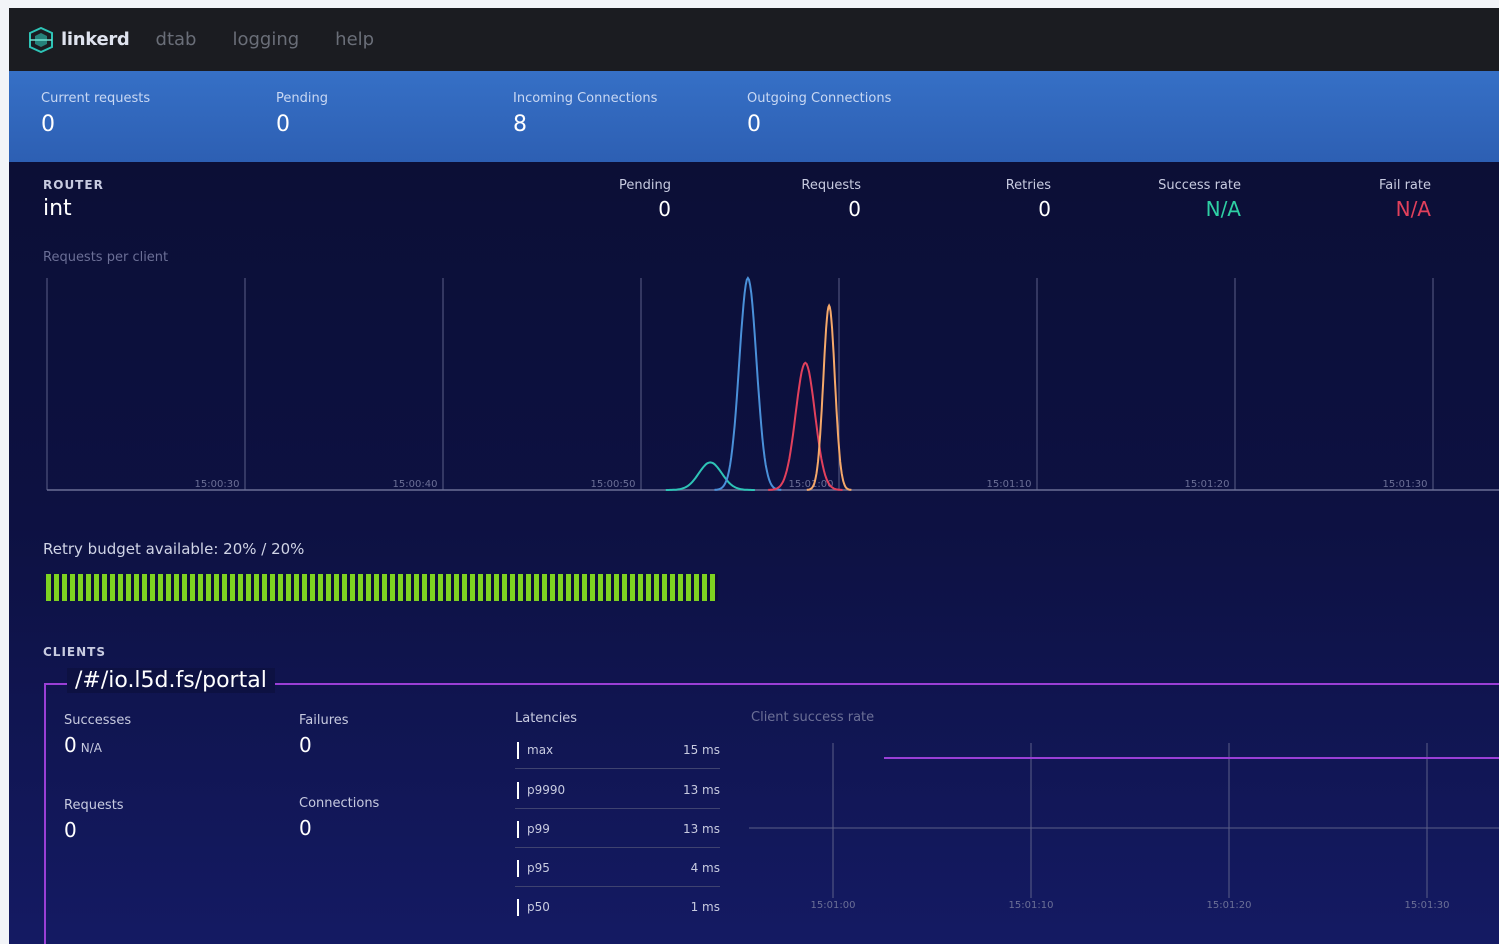 The width and height of the screenshot is (1499, 944). Describe the element at coordinates (1199, 185) in the screenshot. I see `stat-label: Success rate` at that location.